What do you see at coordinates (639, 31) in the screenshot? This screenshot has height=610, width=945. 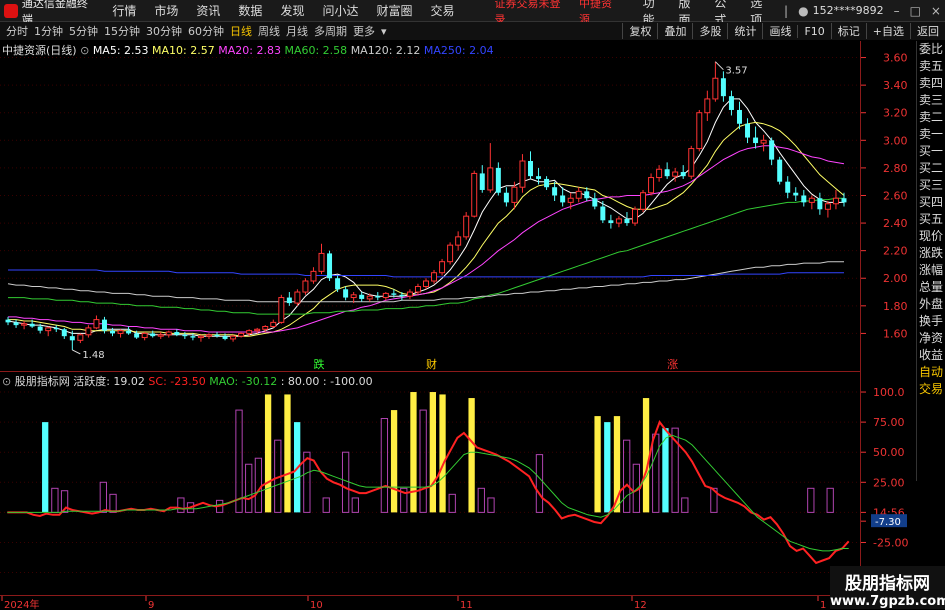 I see `btn-fuquan: 复权` at bounding box center [639, 31].